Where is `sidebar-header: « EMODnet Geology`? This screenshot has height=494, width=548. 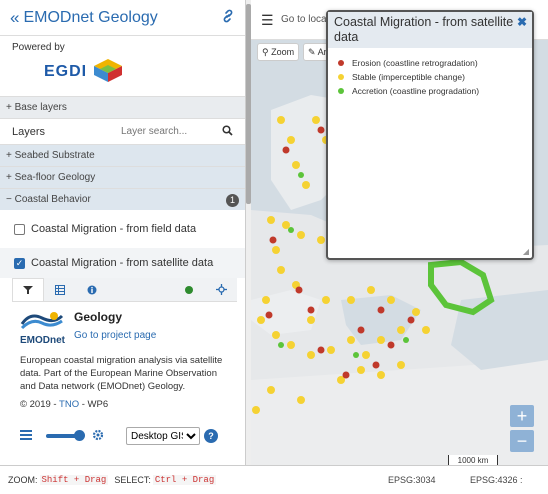 sidebar-header: « EMODnet Geology is located at coordinates (122, 18).